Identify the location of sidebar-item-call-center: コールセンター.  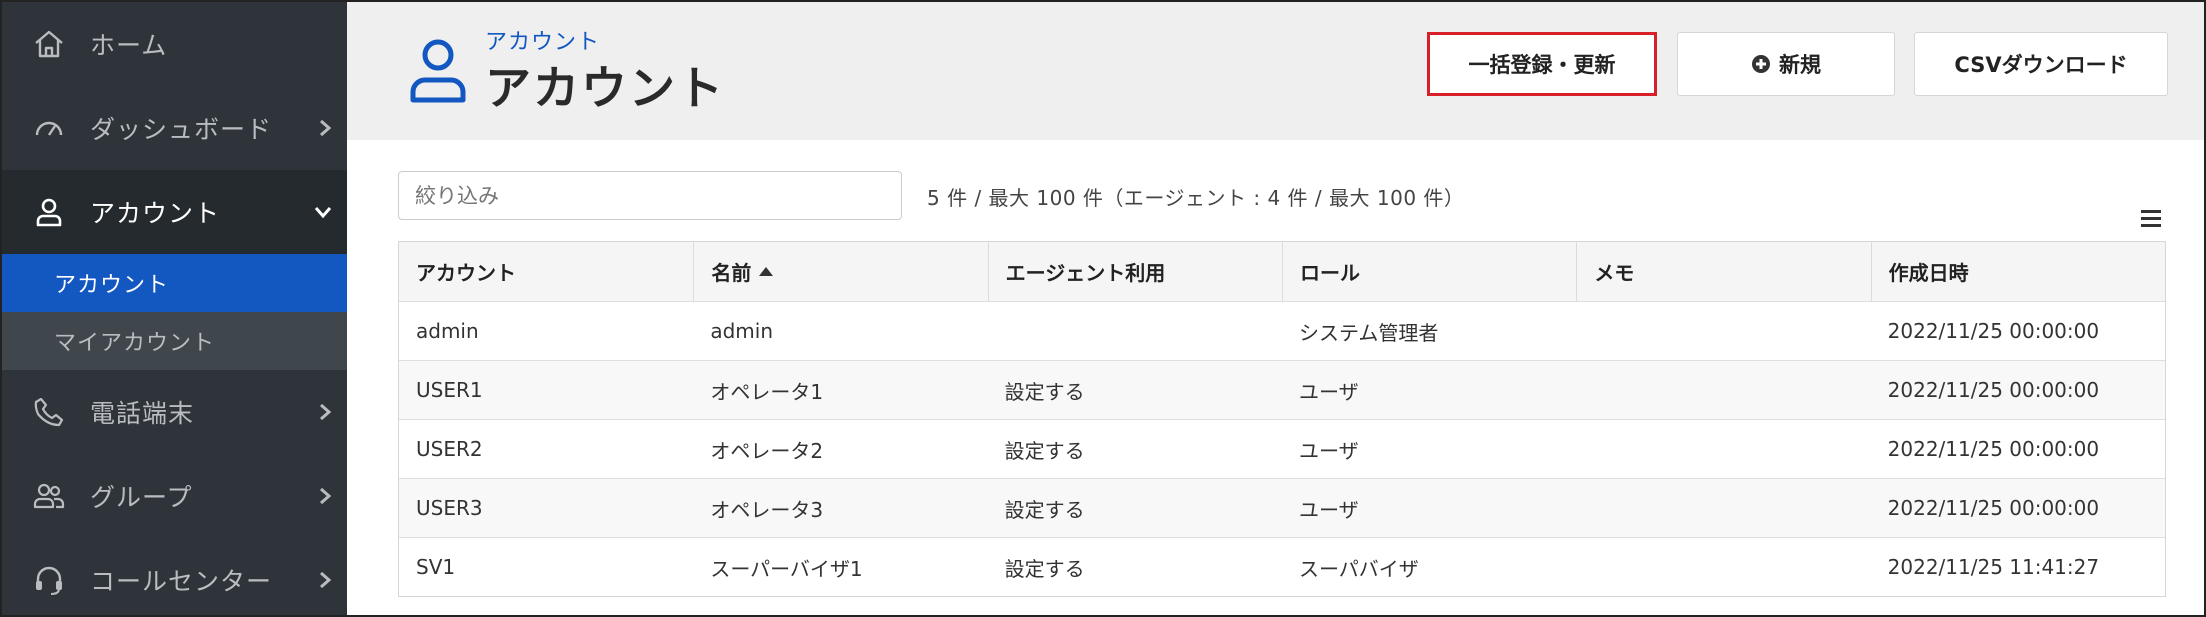
(174, 576).